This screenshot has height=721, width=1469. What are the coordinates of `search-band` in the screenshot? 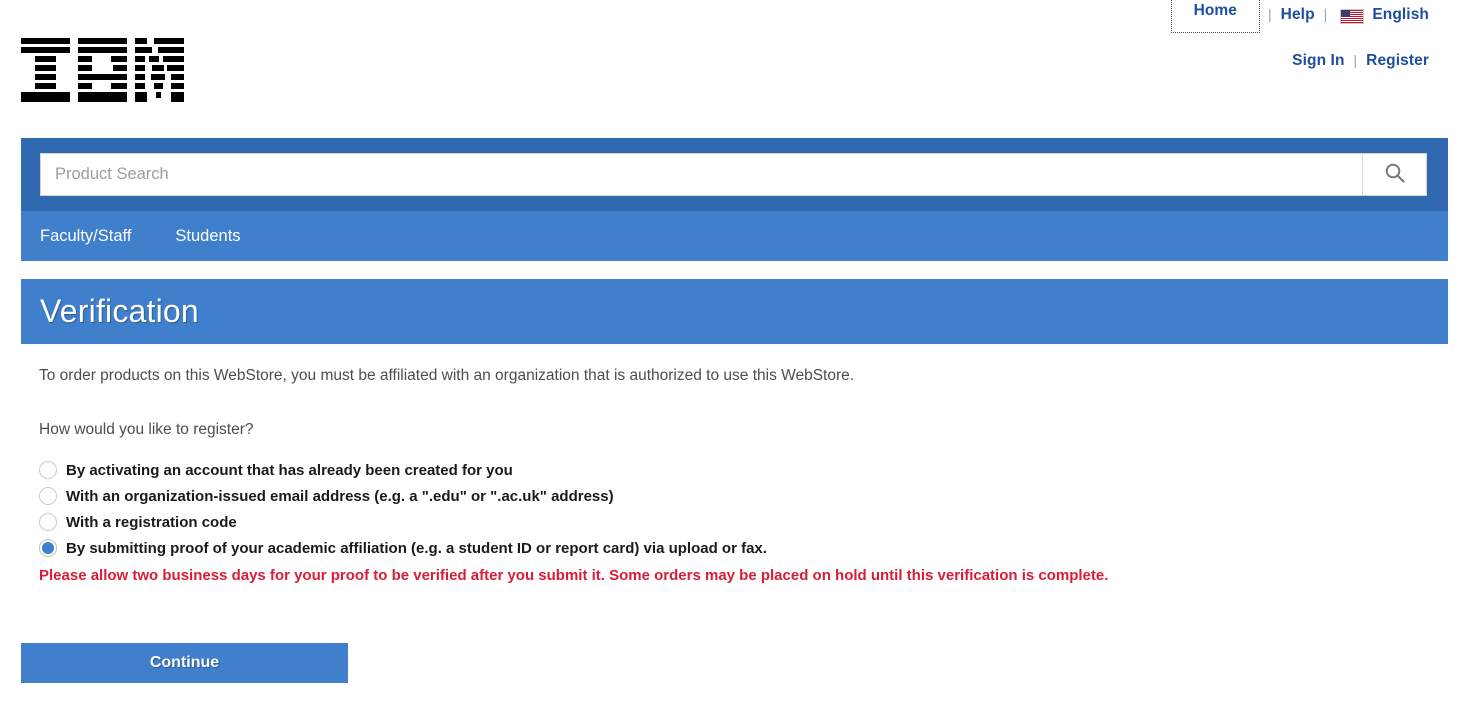 It's located at (734, 174).